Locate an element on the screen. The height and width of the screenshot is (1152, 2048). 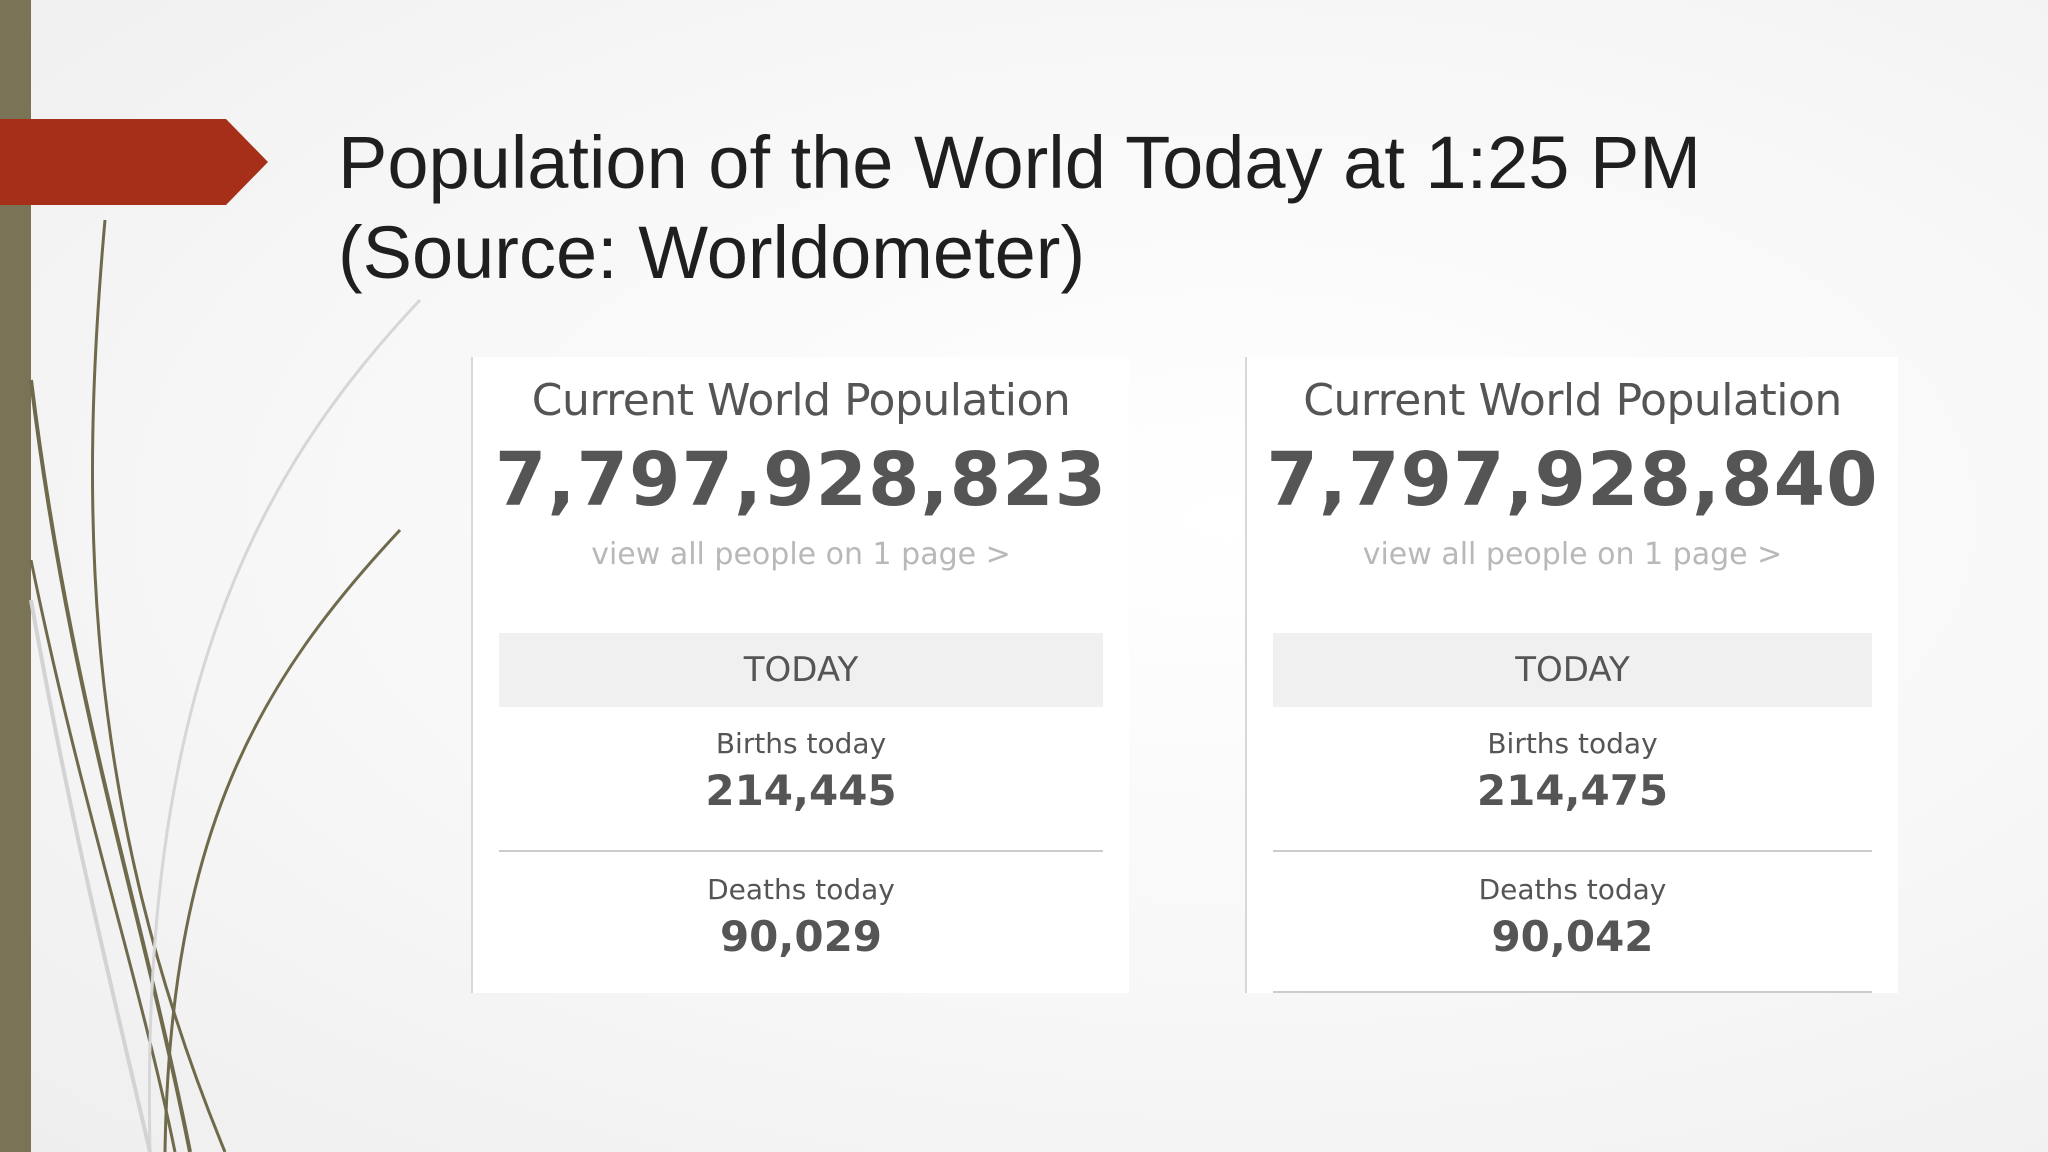
births-today-stat: Births today 214,475 is located at coordinates (1572, 771).